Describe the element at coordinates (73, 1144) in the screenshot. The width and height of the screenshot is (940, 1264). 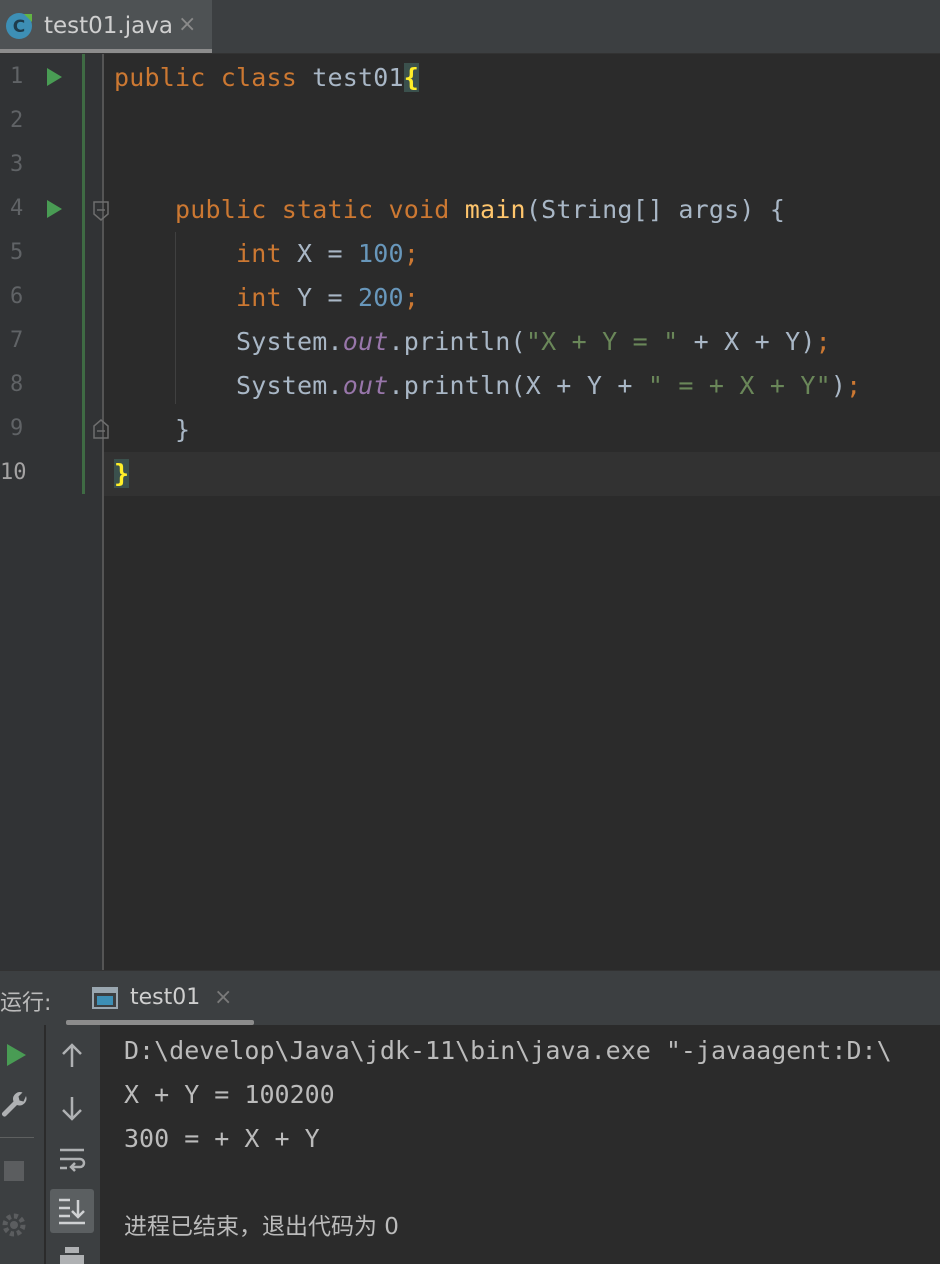
I see `run-toolbar-secondary` at that location.